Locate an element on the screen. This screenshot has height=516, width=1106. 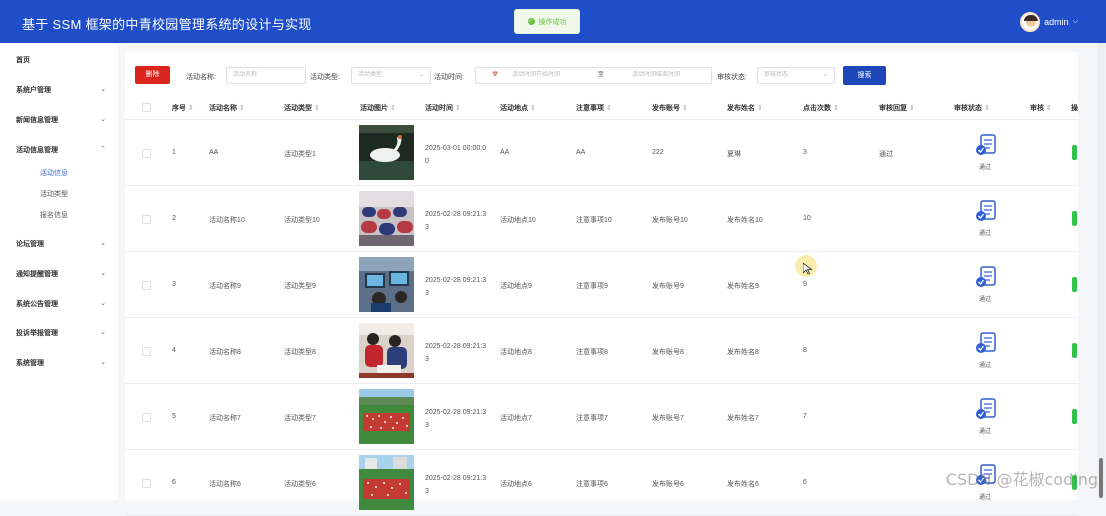
row-publisher: 发布姓名6 is located at coordinates (743, 484).